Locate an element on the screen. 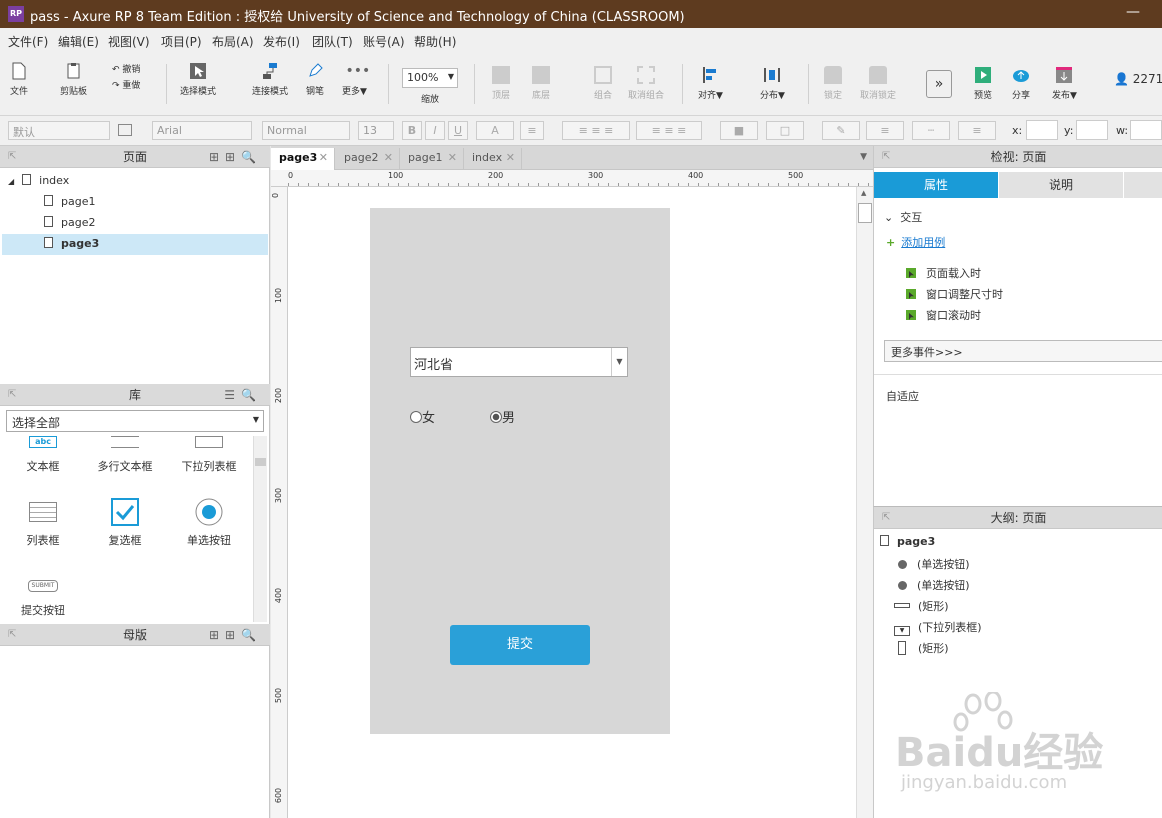 Image resolution: width=1162 pixels, height=818 pixels. publish-button: 发布▼ is located at coordinates (1064, 83).